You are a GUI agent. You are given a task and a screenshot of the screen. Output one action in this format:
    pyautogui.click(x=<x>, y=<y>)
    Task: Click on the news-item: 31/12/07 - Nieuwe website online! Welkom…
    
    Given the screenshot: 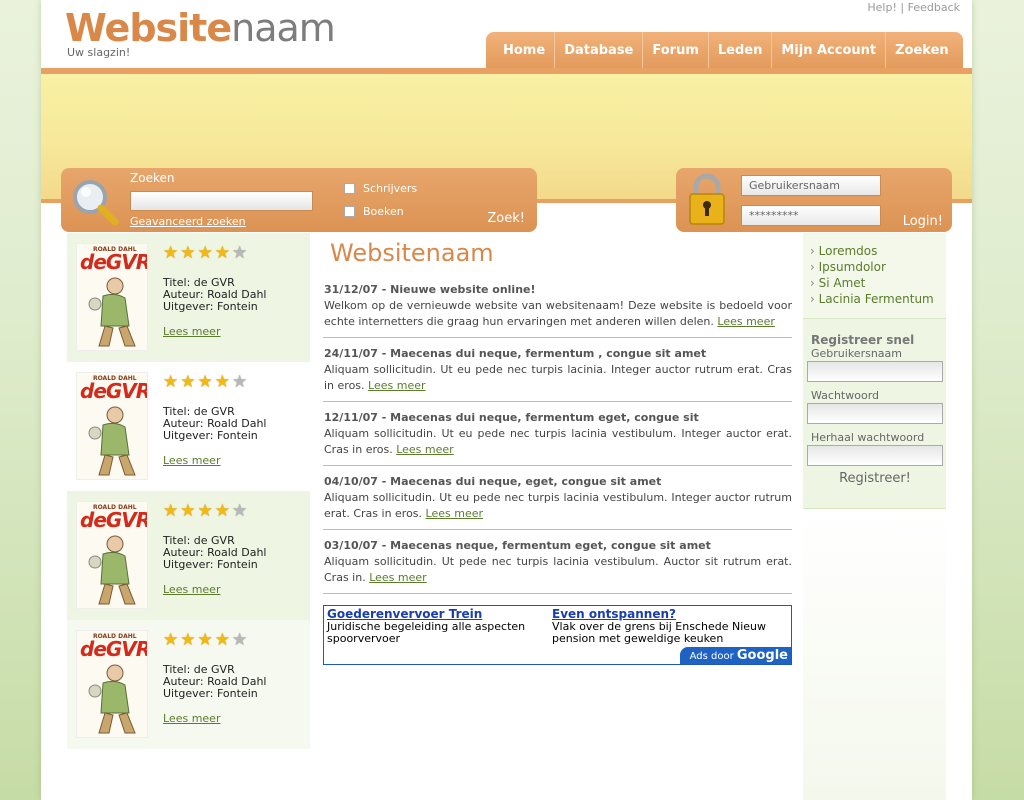 What is the action you would take?
    pyautogui.click(x=557, y=305)
    